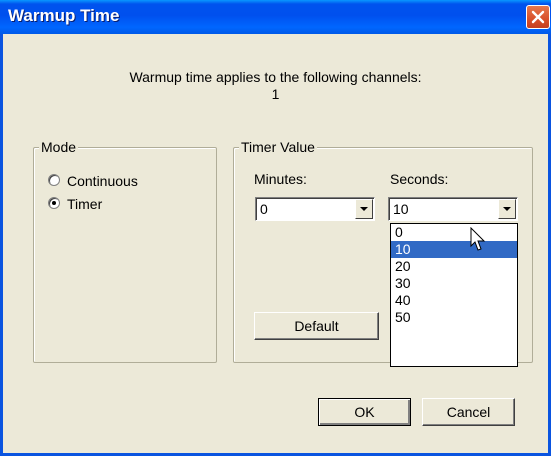 The width and height of the screenshot is (551, 456). Describe the element at coordinates (275, 94) in the screenshot. I see `channel-list: 1` at that location.